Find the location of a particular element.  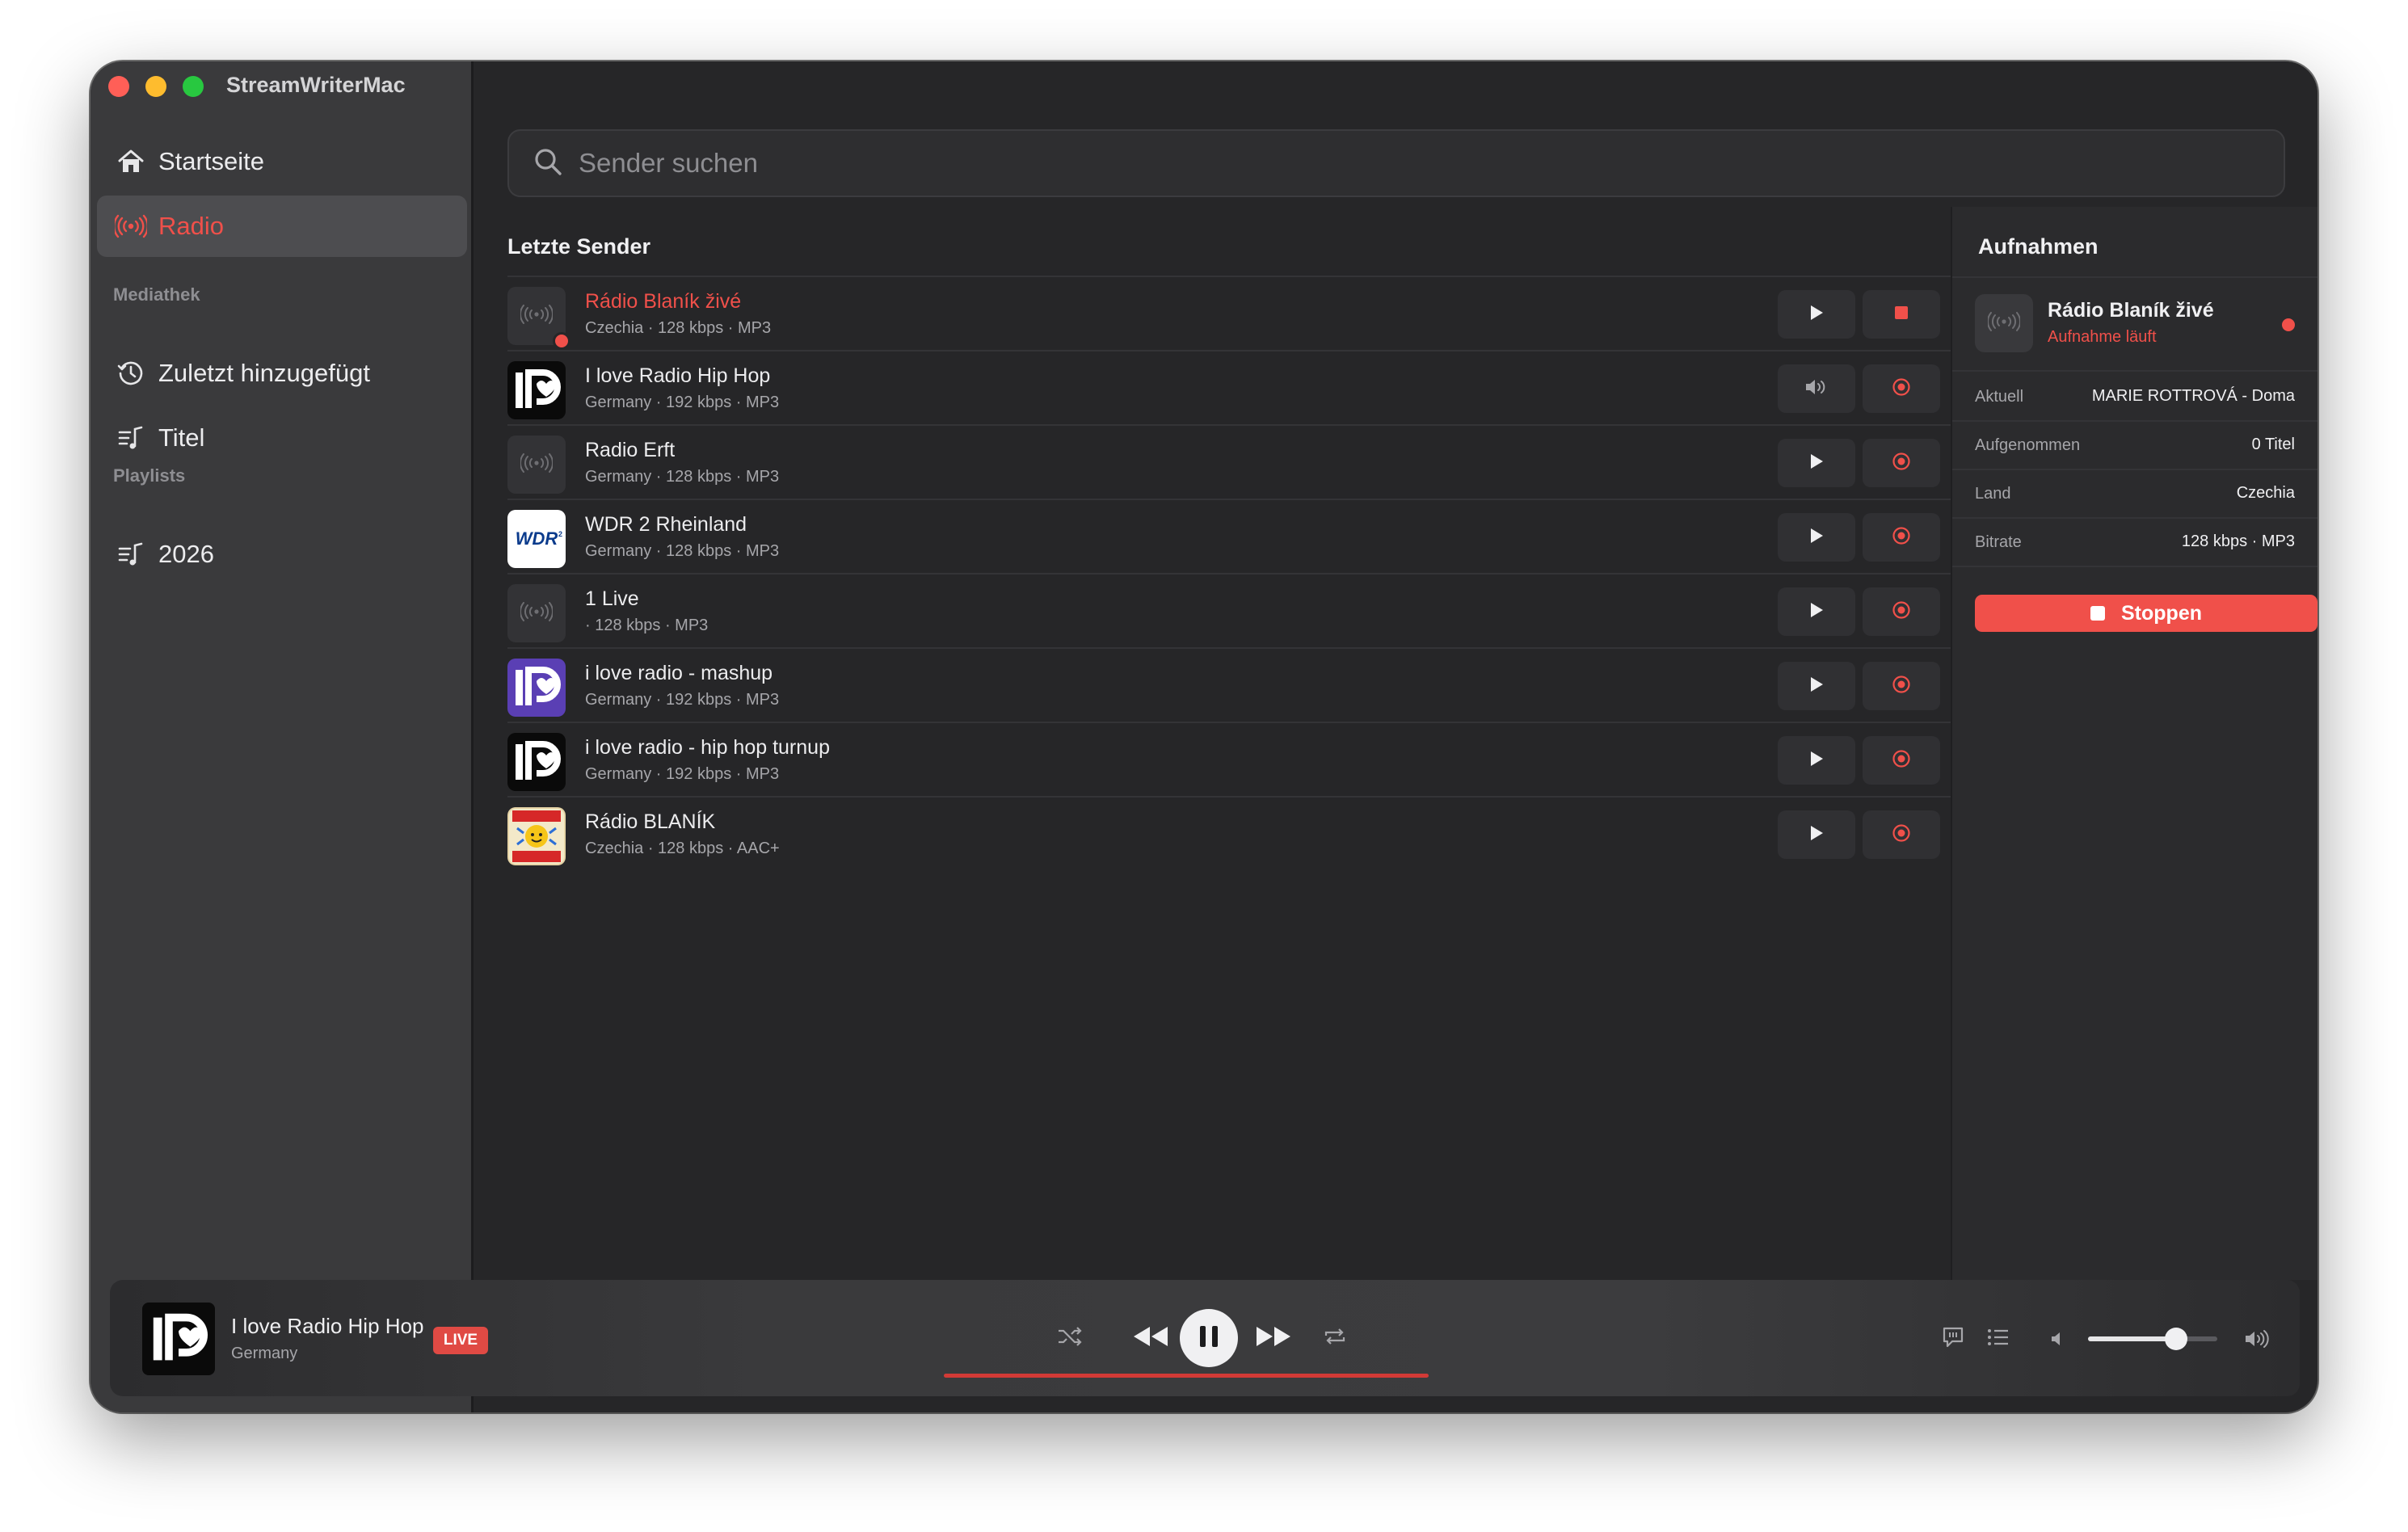

volume-slider is located at coordinates (2152, 1339).